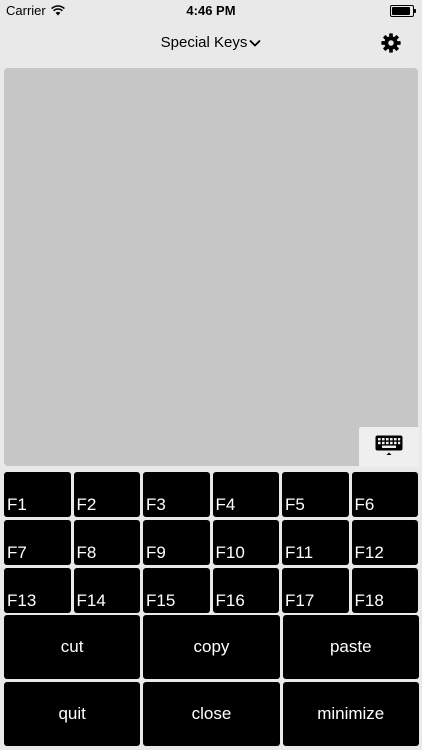 Image resolution: width=422 pixels, height=750 pixels. Describe the element at coordinates (22, 600) in the screenshot. I see `key-label: F13` at that location.